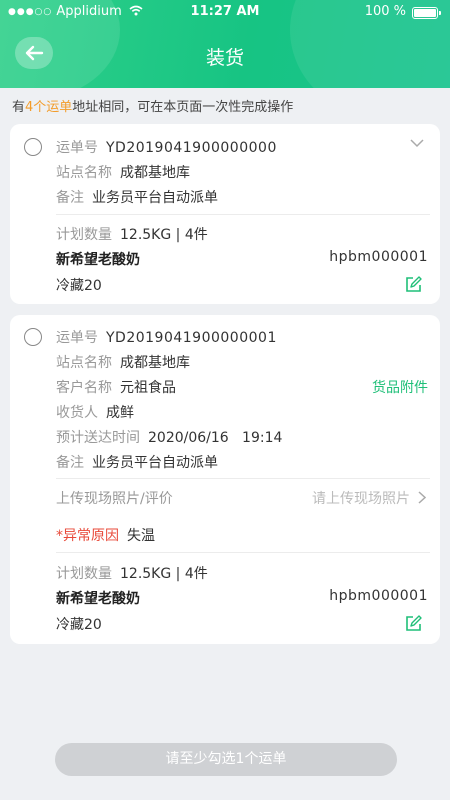  What do you see at coordinates (225, 12) in the screenshot?
I see `status-bar: ●●●○○ Applidium 11:27 AM 100 %` at bounding box center [225, 12].